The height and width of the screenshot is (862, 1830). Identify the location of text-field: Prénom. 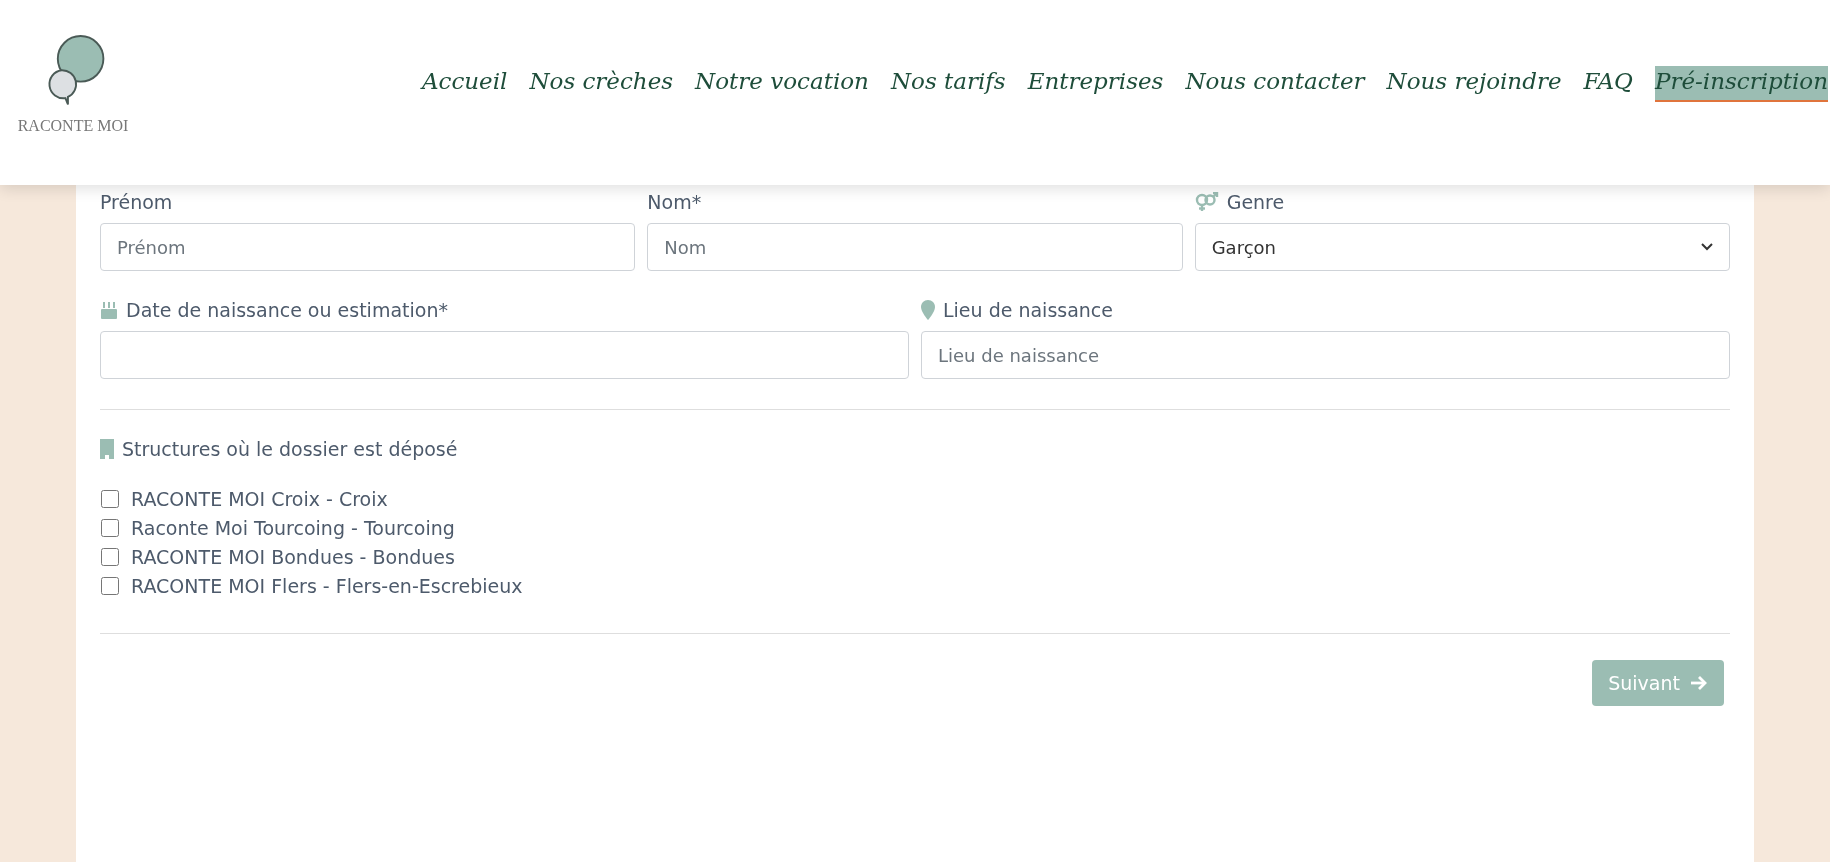
(368, 247).